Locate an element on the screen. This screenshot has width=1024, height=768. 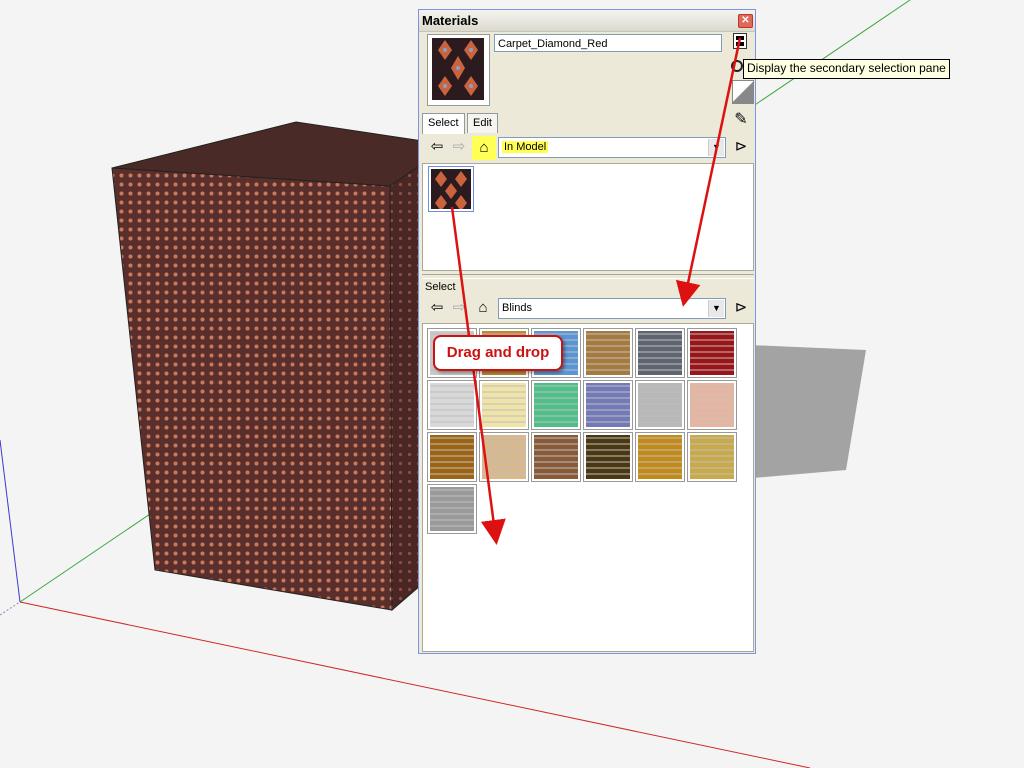
home-icon-2: ⌂ is located at coordinates (483, 308).